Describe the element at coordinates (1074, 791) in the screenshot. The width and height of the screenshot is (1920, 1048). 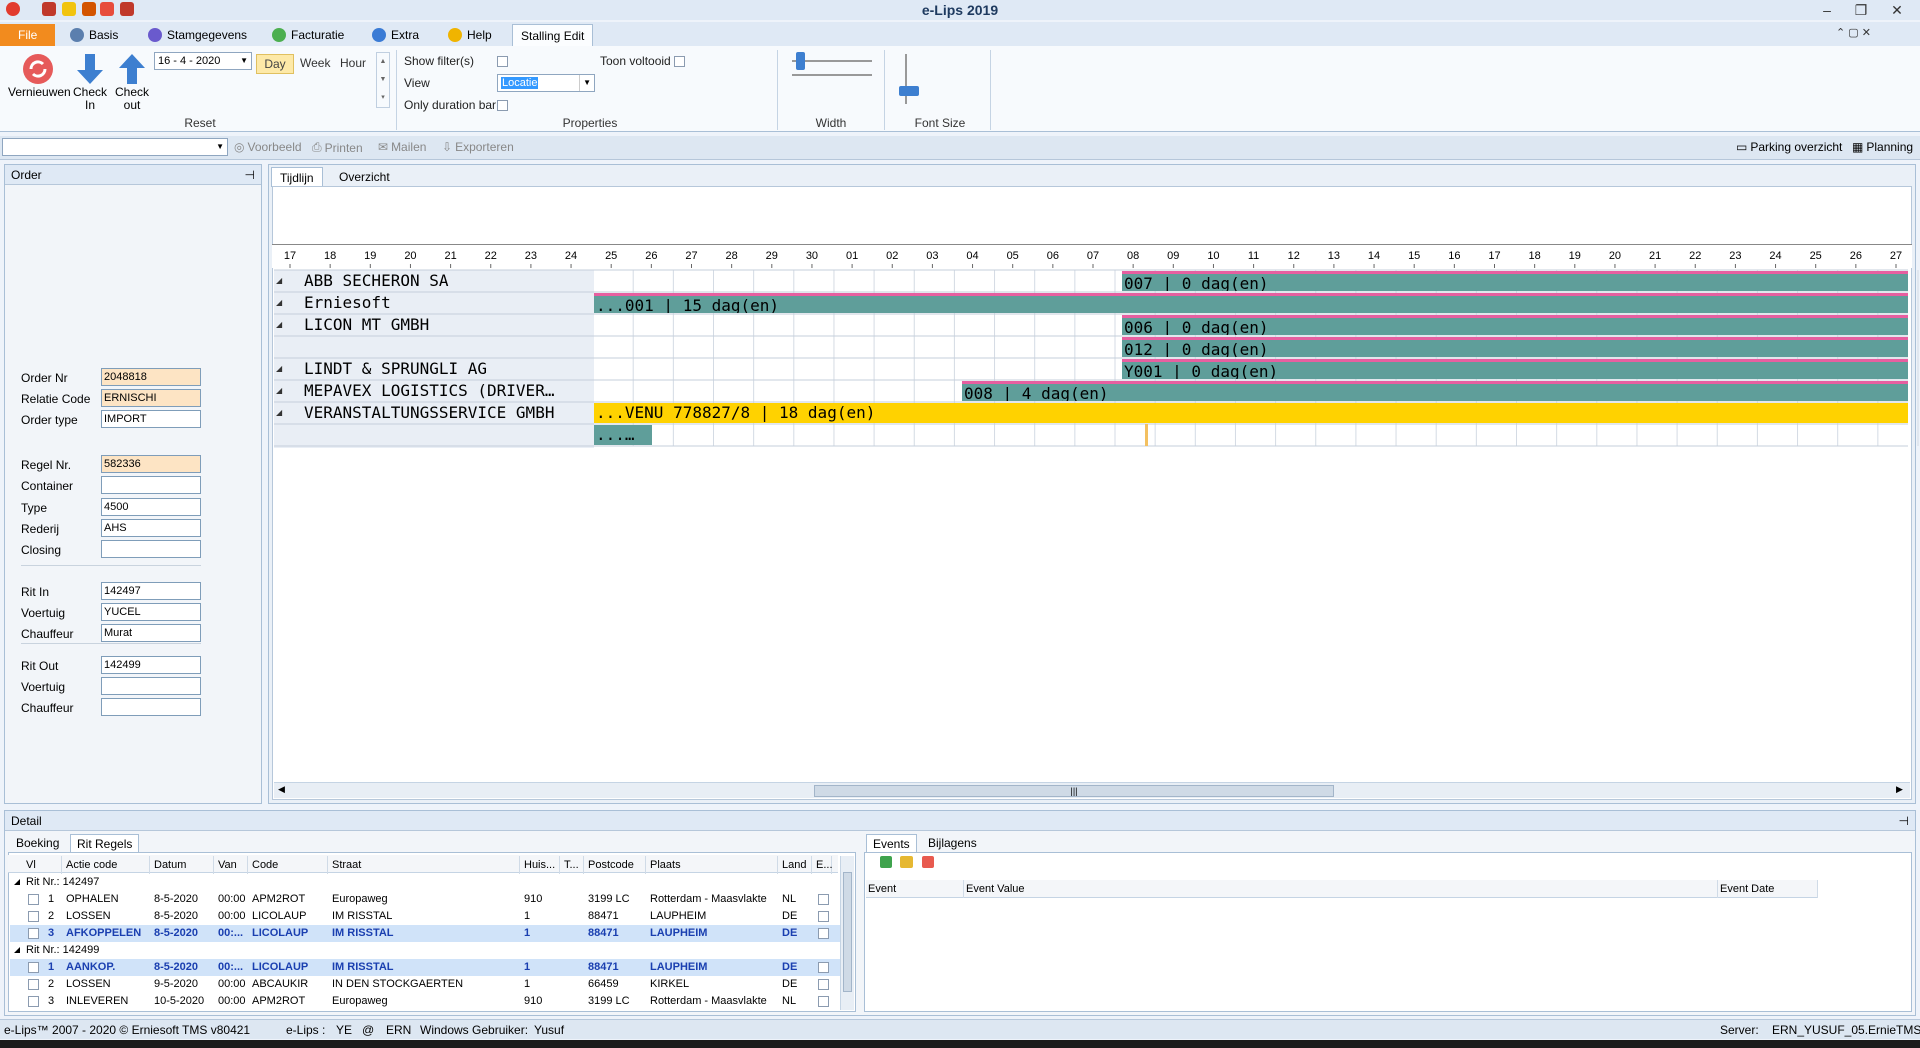
I see `scrollbar-thumb: |||` at that location.